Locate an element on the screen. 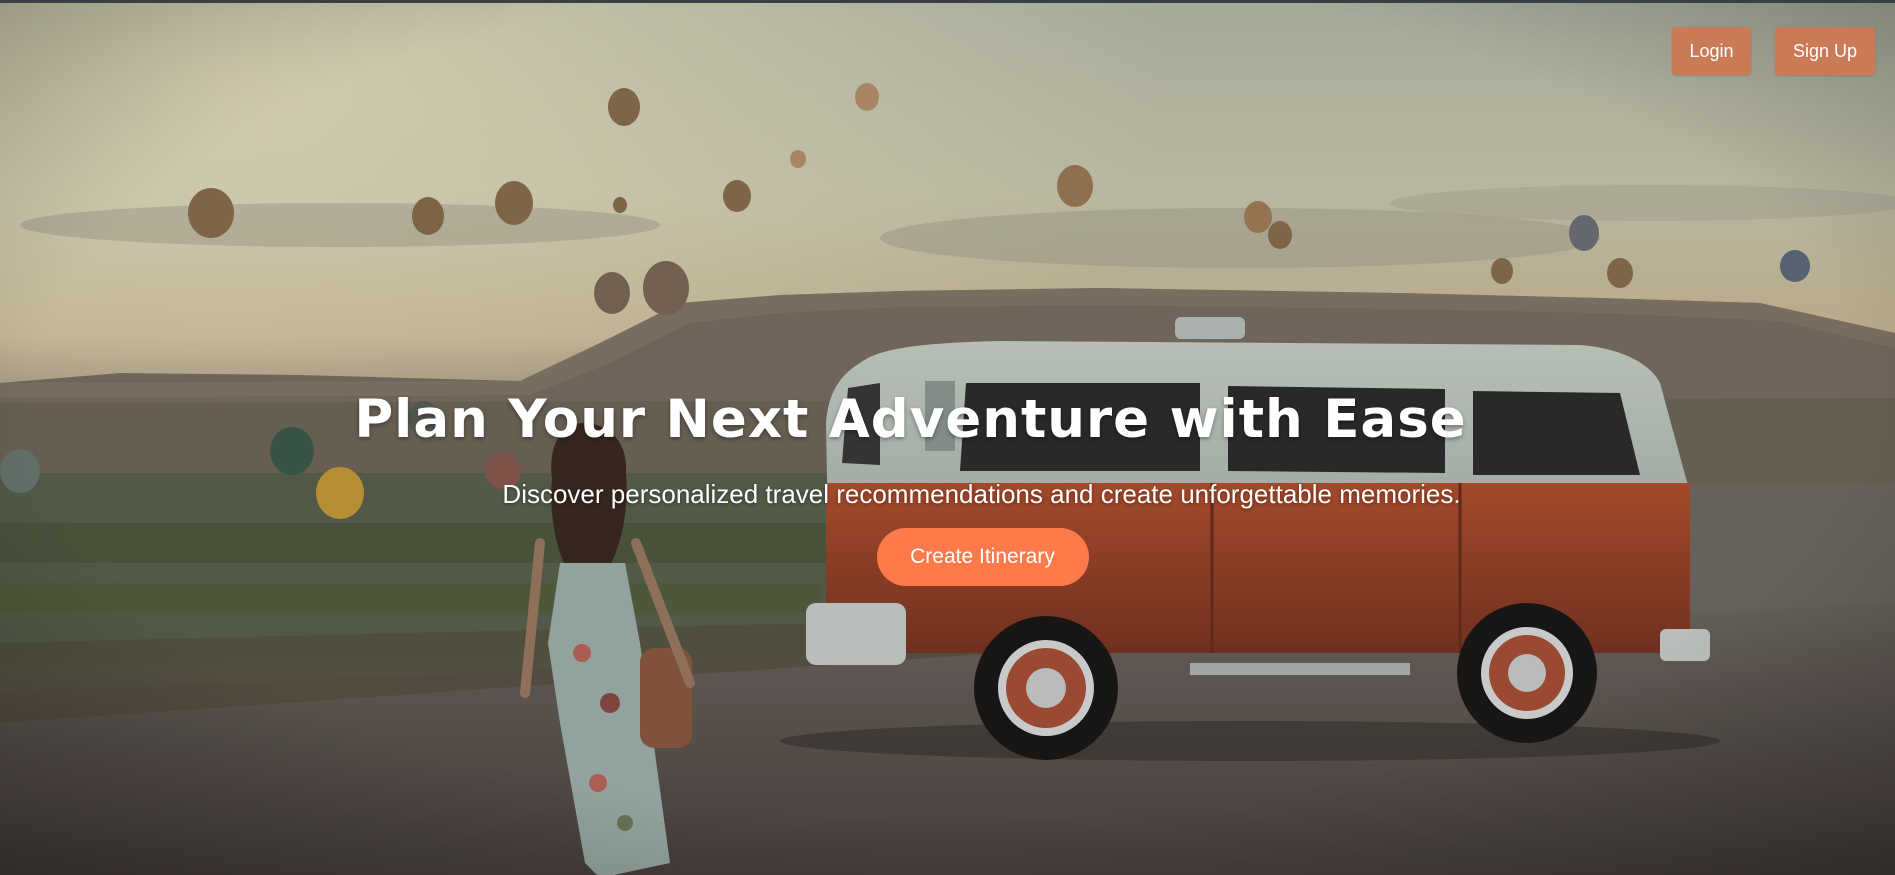 The width and height of the screenshot is (1895, 875). top-nav: Login Sign Up is located at coordinates (1773, 51).